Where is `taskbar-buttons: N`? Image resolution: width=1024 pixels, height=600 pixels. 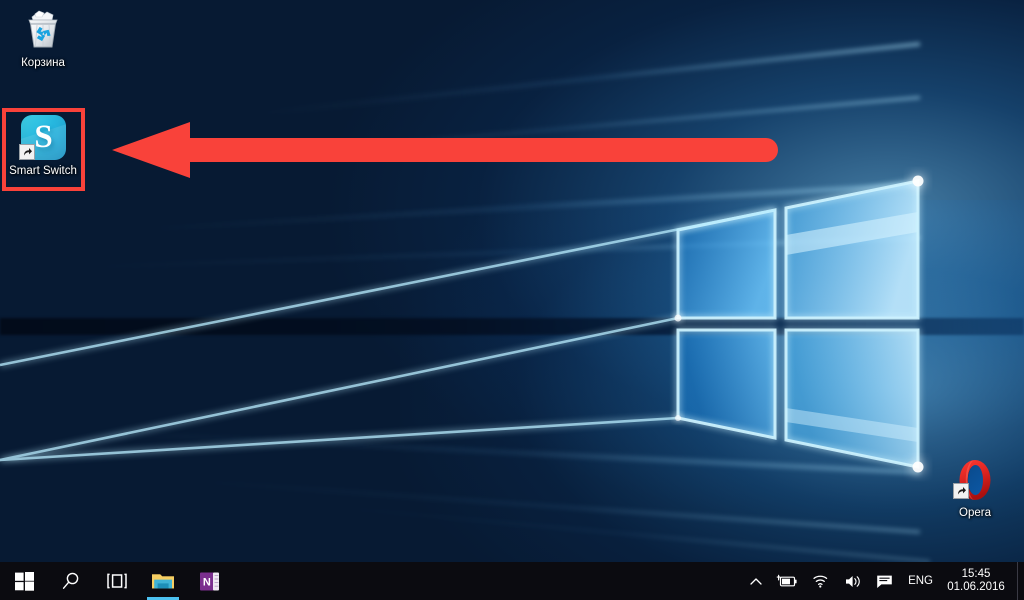
taskbar-buttons: N is located at coordinates (116, 581).